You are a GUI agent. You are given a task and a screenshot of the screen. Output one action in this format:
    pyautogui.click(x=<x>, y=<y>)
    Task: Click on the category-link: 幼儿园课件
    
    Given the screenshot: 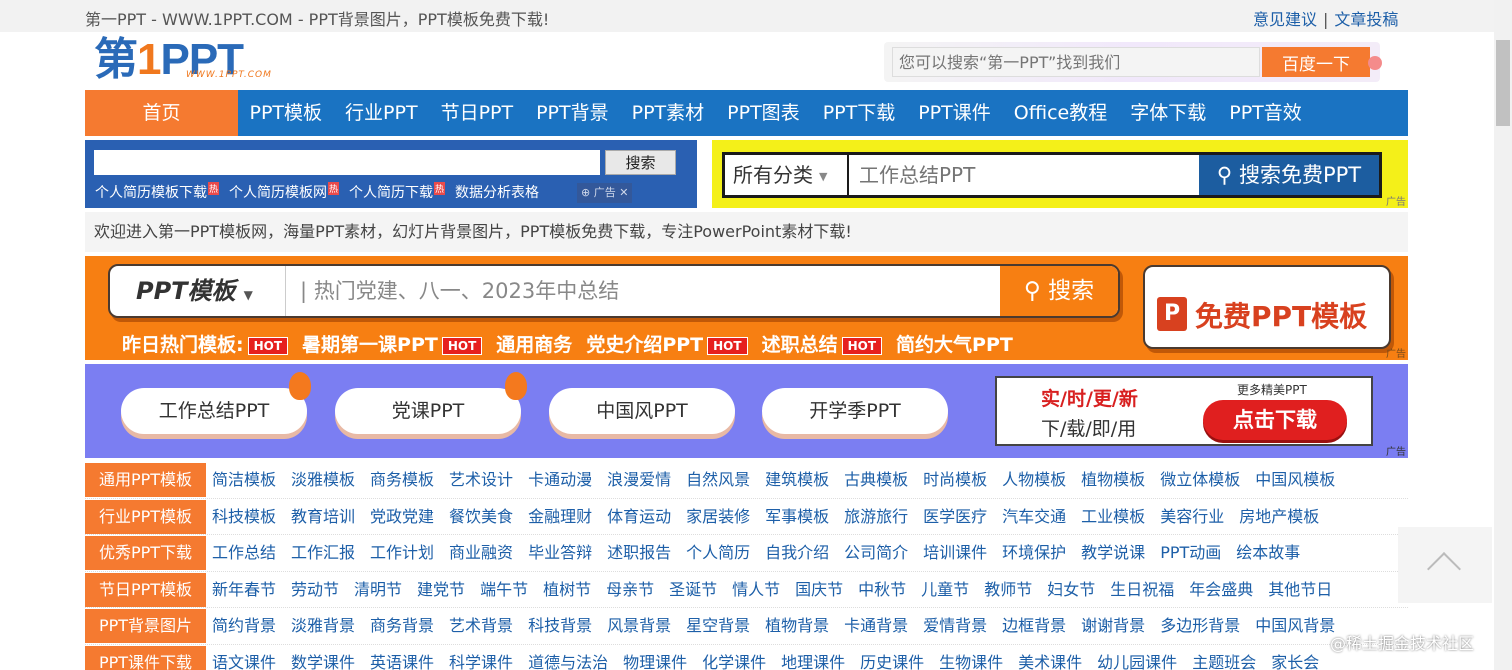 What is the action you would take?
    pyautogui.click(x=1137, y=657)
    